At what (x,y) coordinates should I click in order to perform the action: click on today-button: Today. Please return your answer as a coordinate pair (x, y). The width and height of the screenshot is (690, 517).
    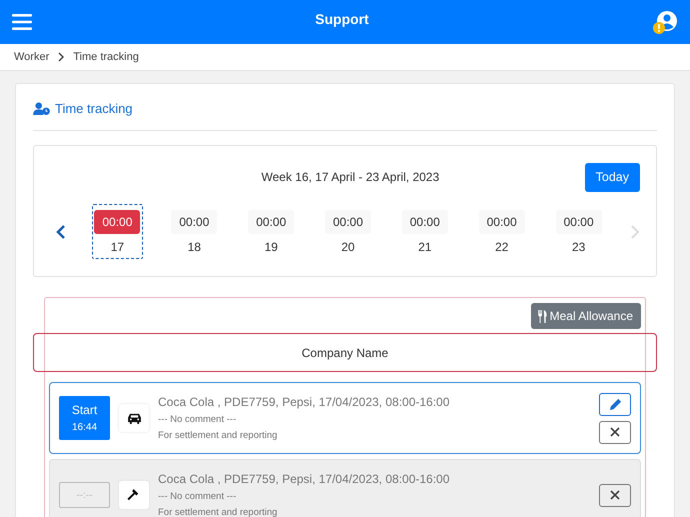
    Looking at the image, I should click on (612, 177).